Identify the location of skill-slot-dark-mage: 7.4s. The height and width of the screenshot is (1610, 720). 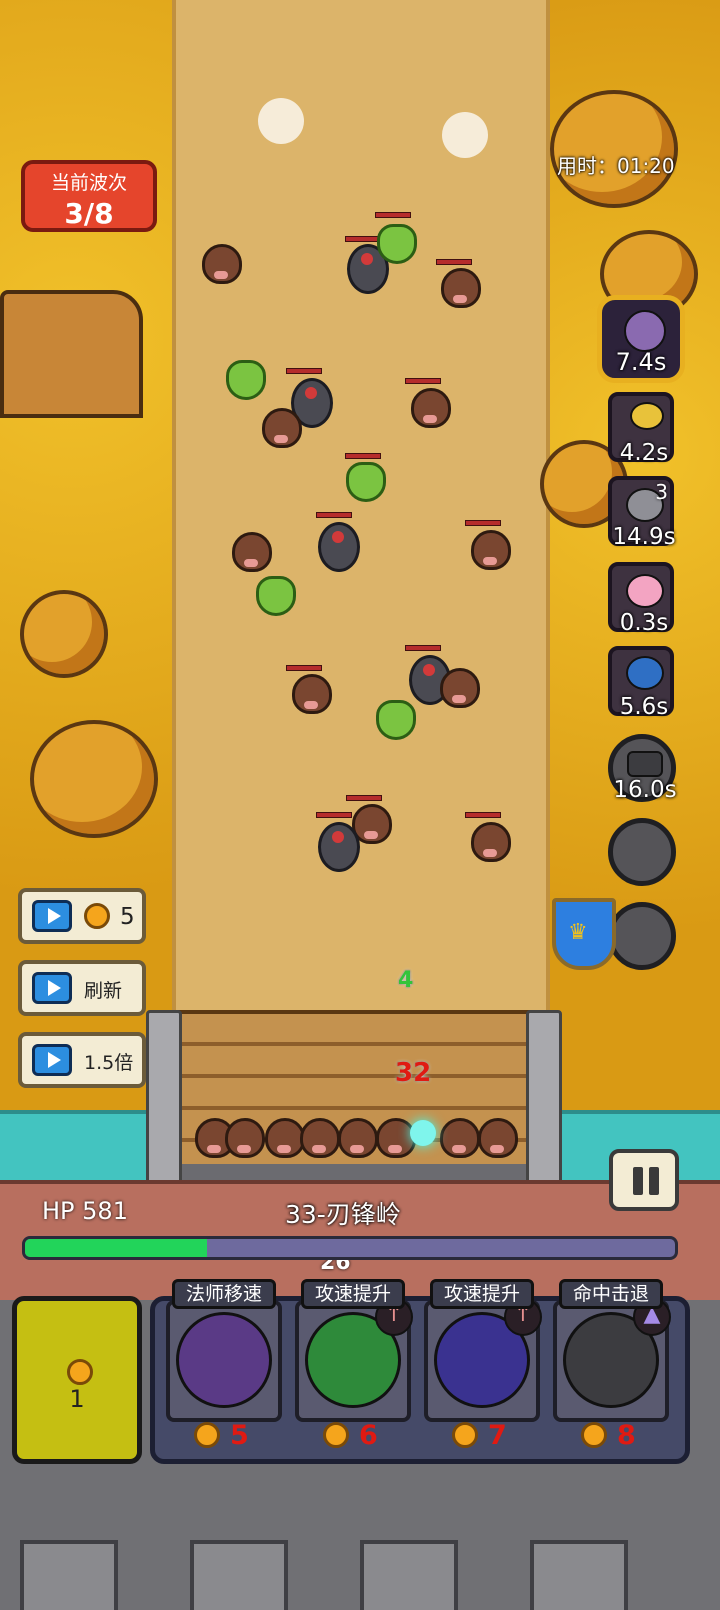
(641, 339).